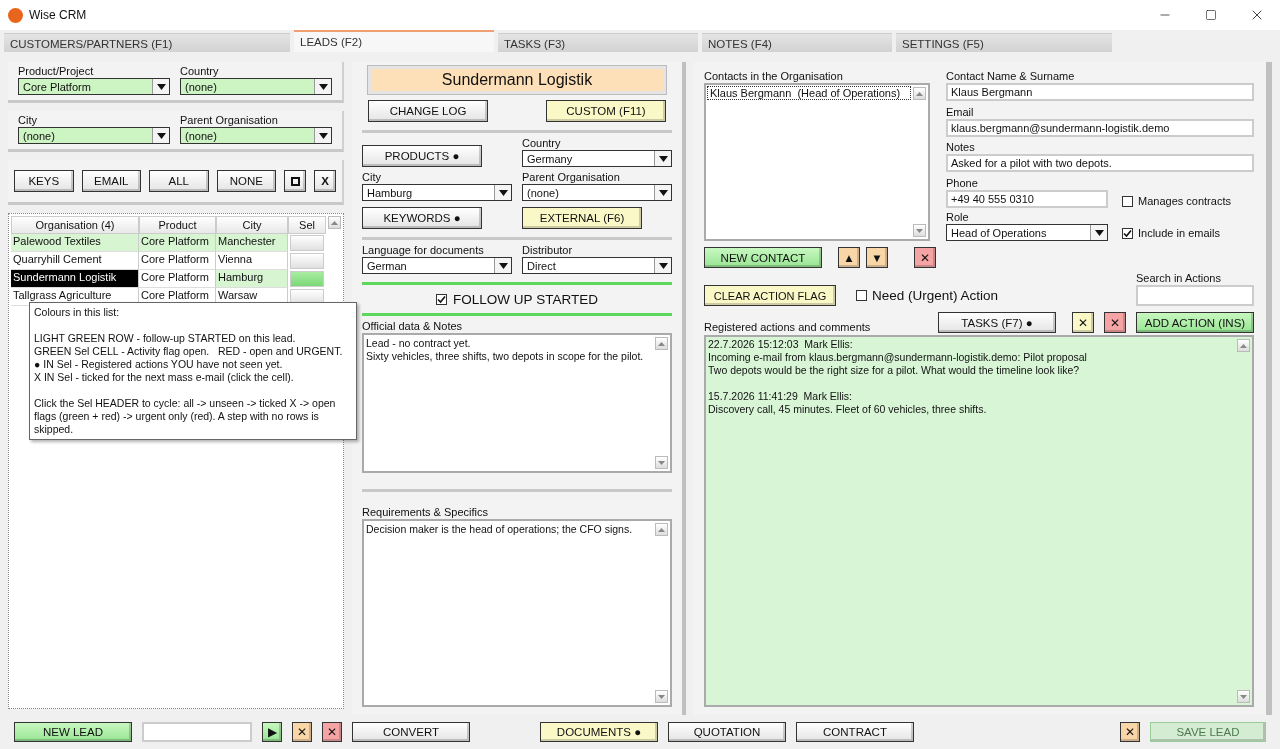 The width and height of the screenshot is (1280, 749). What do you see at coordinates (428, 111) in the screenshot?
I see `button: CHANGE LOG` at bounding box center [428, 111].